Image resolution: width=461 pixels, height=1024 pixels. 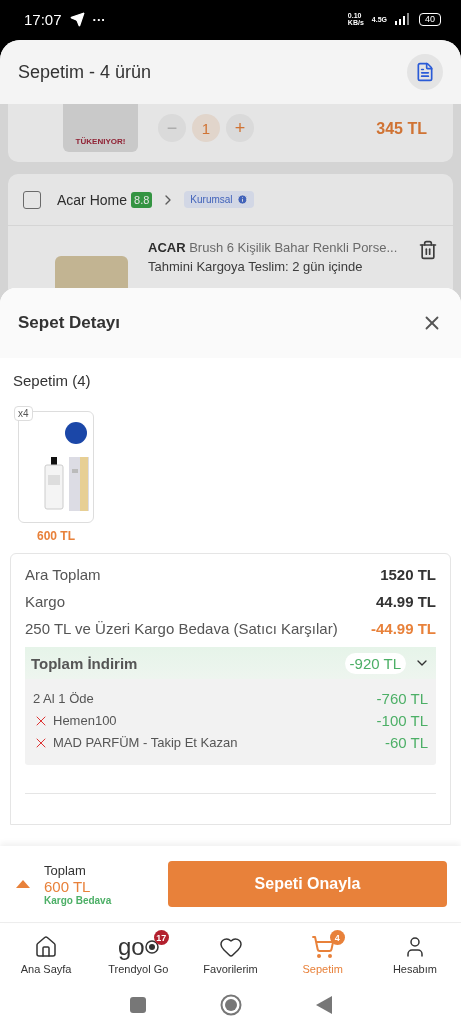 I want to click on trash-icon, so click(x=428, y=250).